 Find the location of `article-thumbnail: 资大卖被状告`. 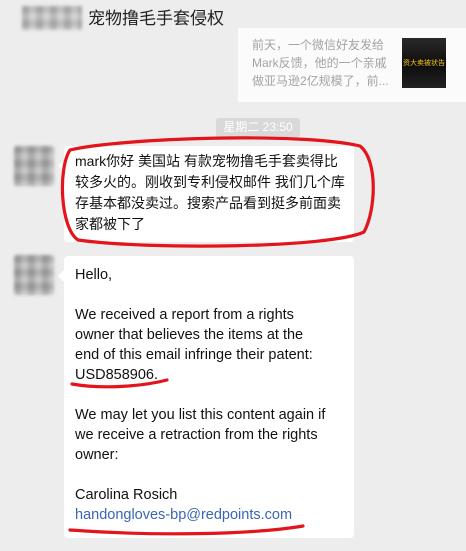

article-thumbnail: 资大卖被状告 is located at coordinates (424, 63).